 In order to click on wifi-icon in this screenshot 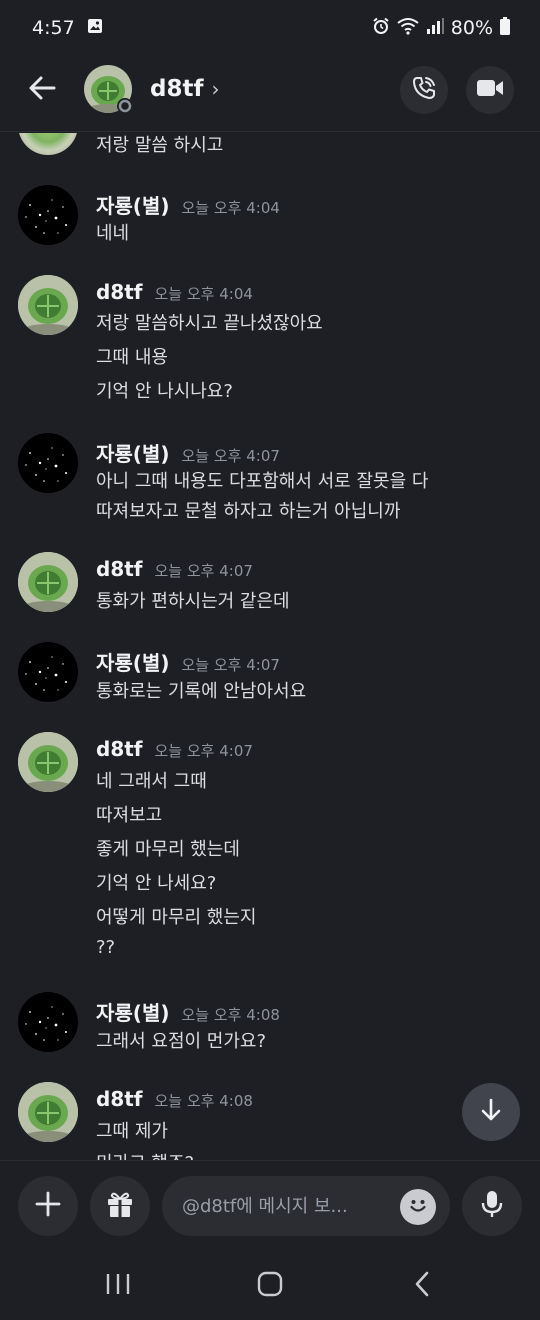, I will do `click(408, 28)`.